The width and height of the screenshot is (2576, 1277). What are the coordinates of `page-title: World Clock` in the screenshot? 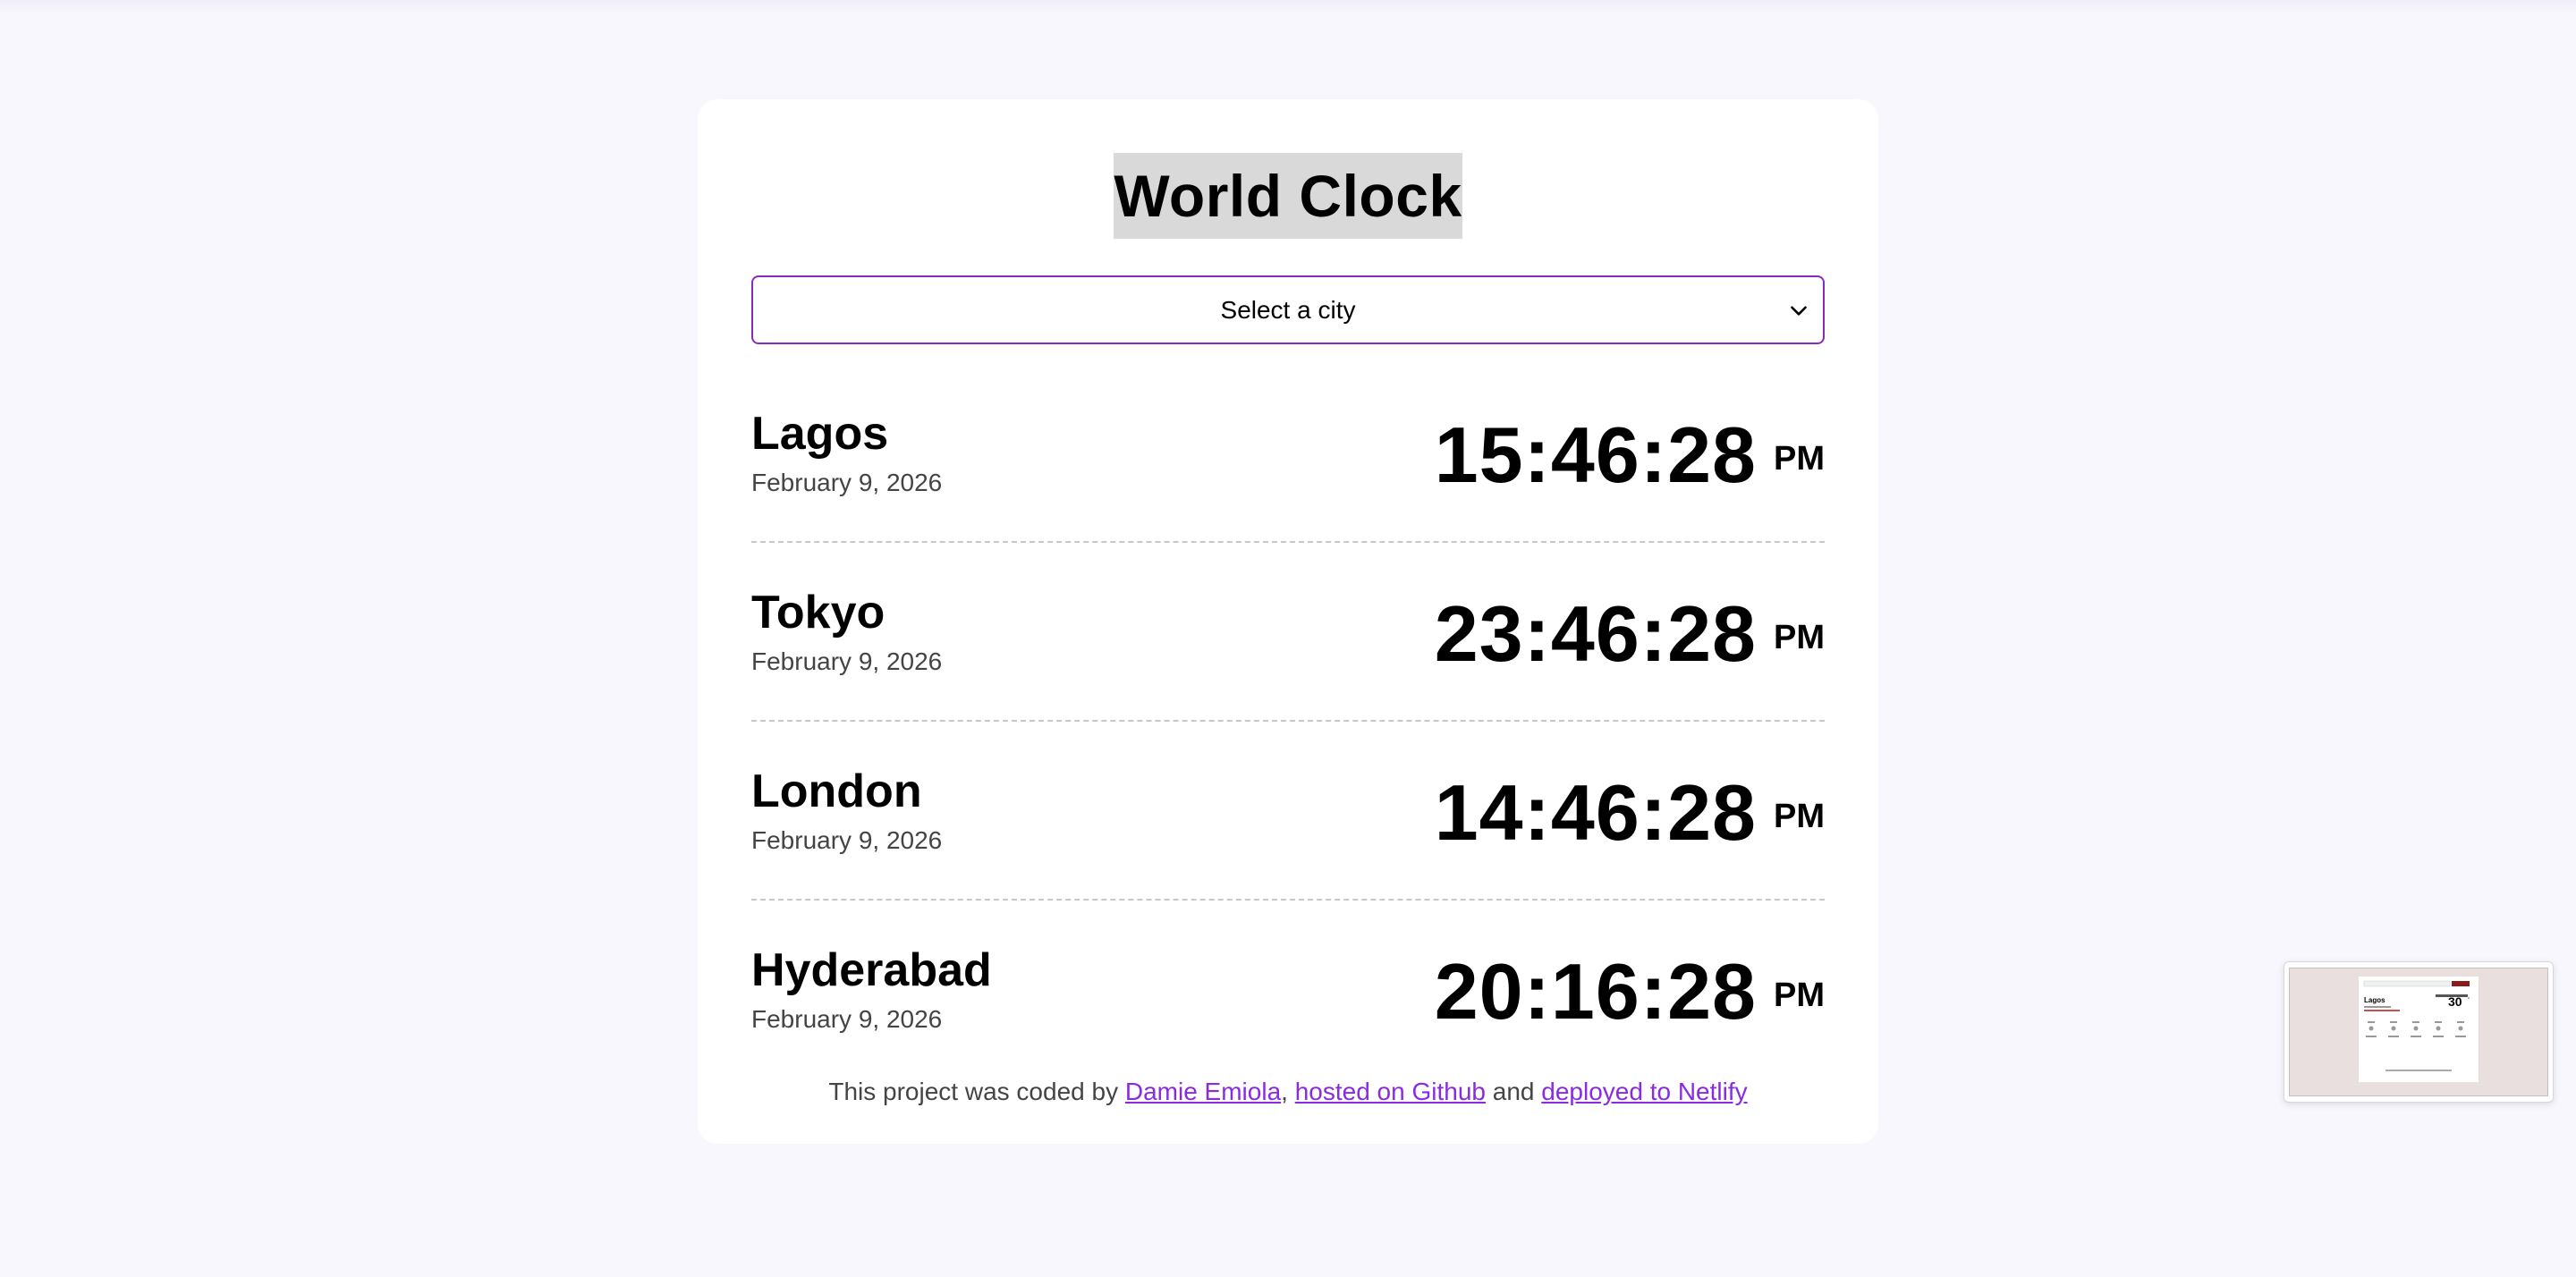 It's located at (1288, 196).